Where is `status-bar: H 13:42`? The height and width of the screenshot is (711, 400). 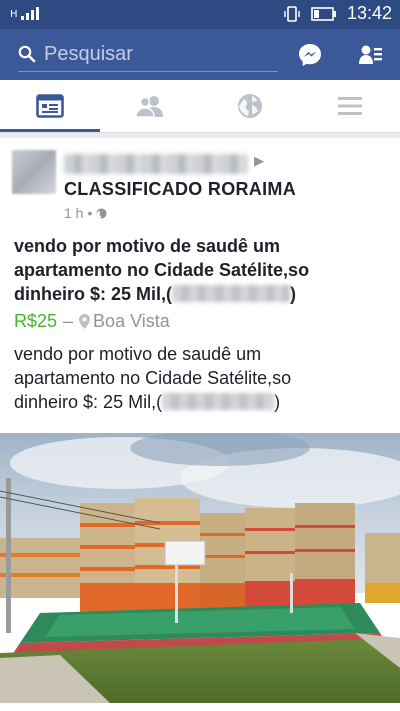
status-bar: H 13:42 is located at coordinates (200, 14).